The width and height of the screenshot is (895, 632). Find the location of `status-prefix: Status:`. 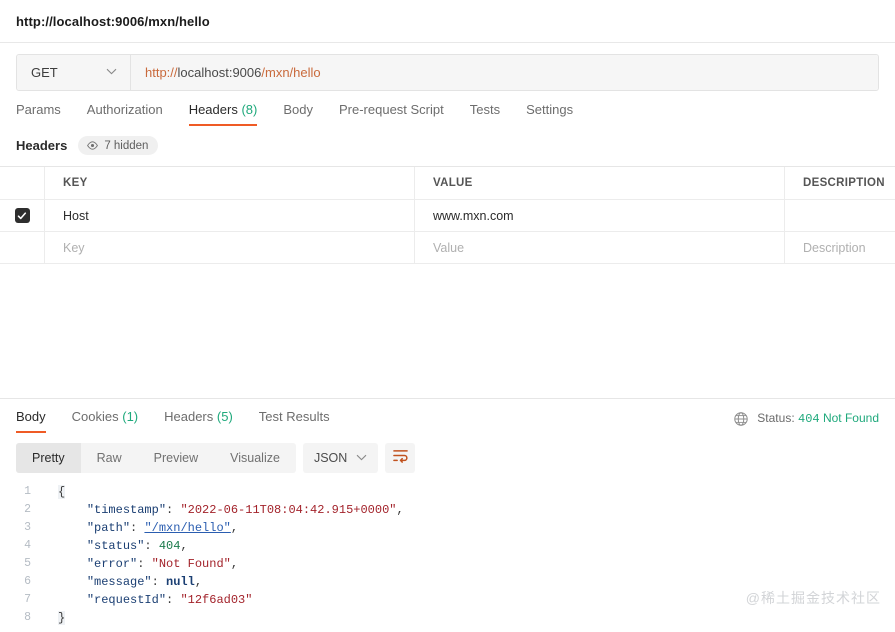

status-prefix: Status: is located at coordinates (776, 418).